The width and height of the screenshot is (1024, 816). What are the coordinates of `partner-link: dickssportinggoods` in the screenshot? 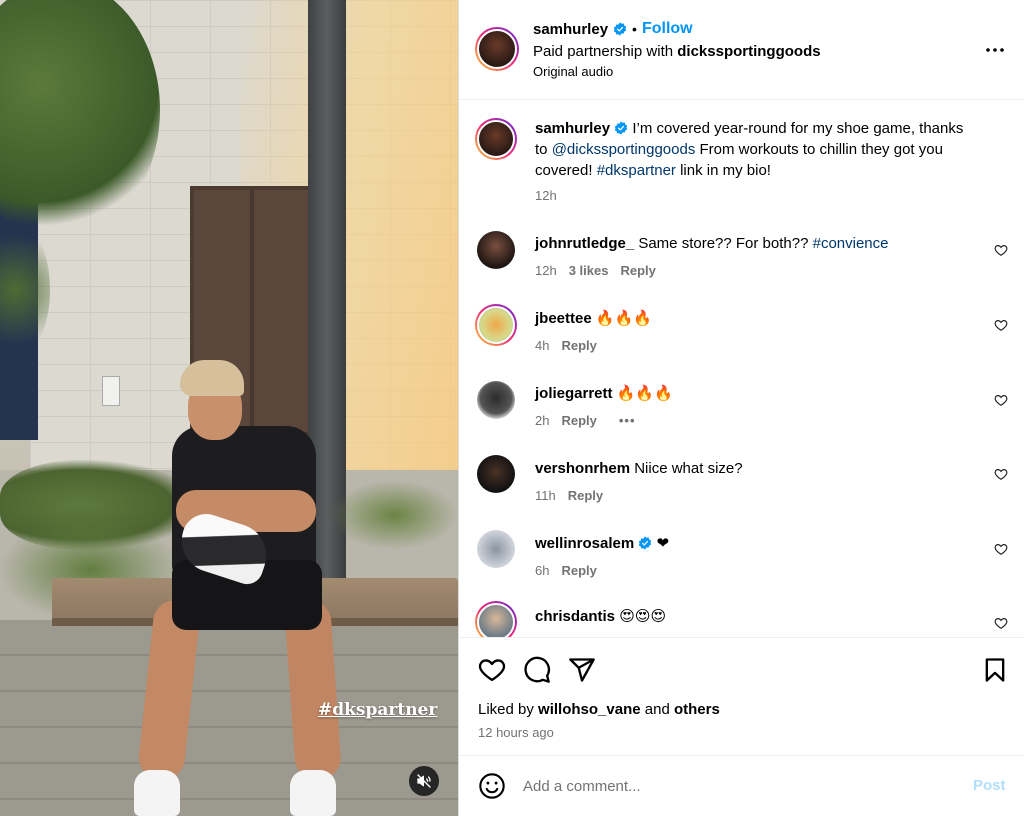 It's located at (748, 51).